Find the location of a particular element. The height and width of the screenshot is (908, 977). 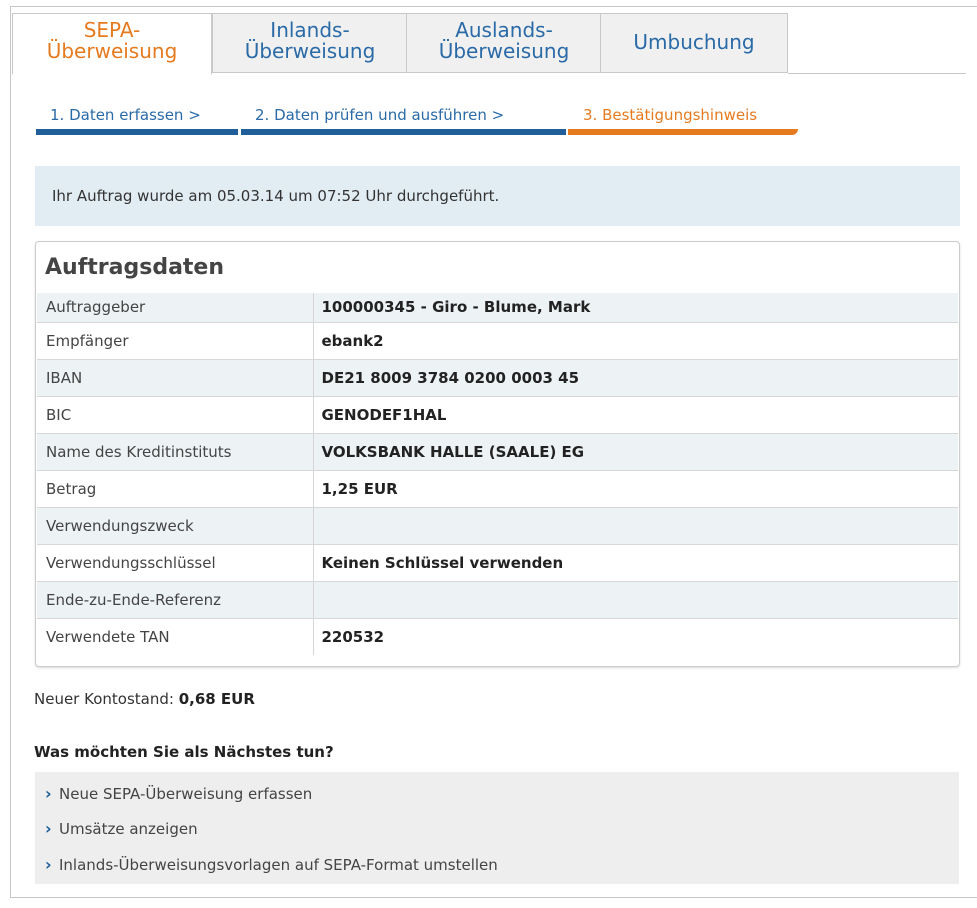

row-label: Name des Kreditinstituts is located at coordinates (175, 452).